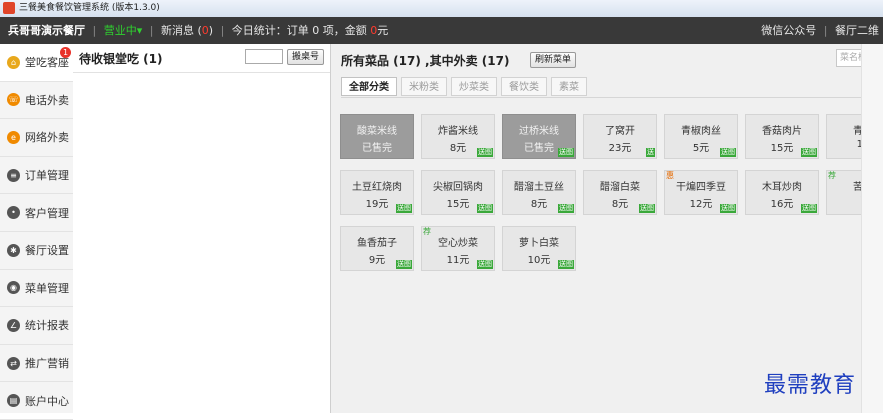  What do you see at coordinates (47, 138) in the screenshot?
I see `sidebar-item-label: 网络外卖` at bounding box center [47, 138].